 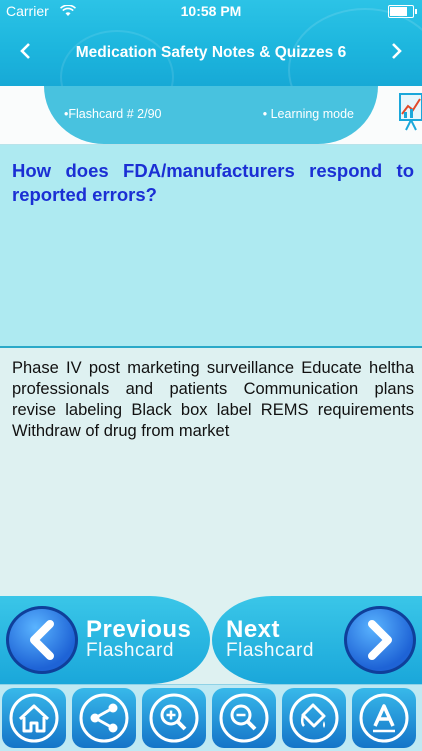 I want to click on info-pill: •Flashcard # 2/90 • Learning mode, so click(x=211, y=115).